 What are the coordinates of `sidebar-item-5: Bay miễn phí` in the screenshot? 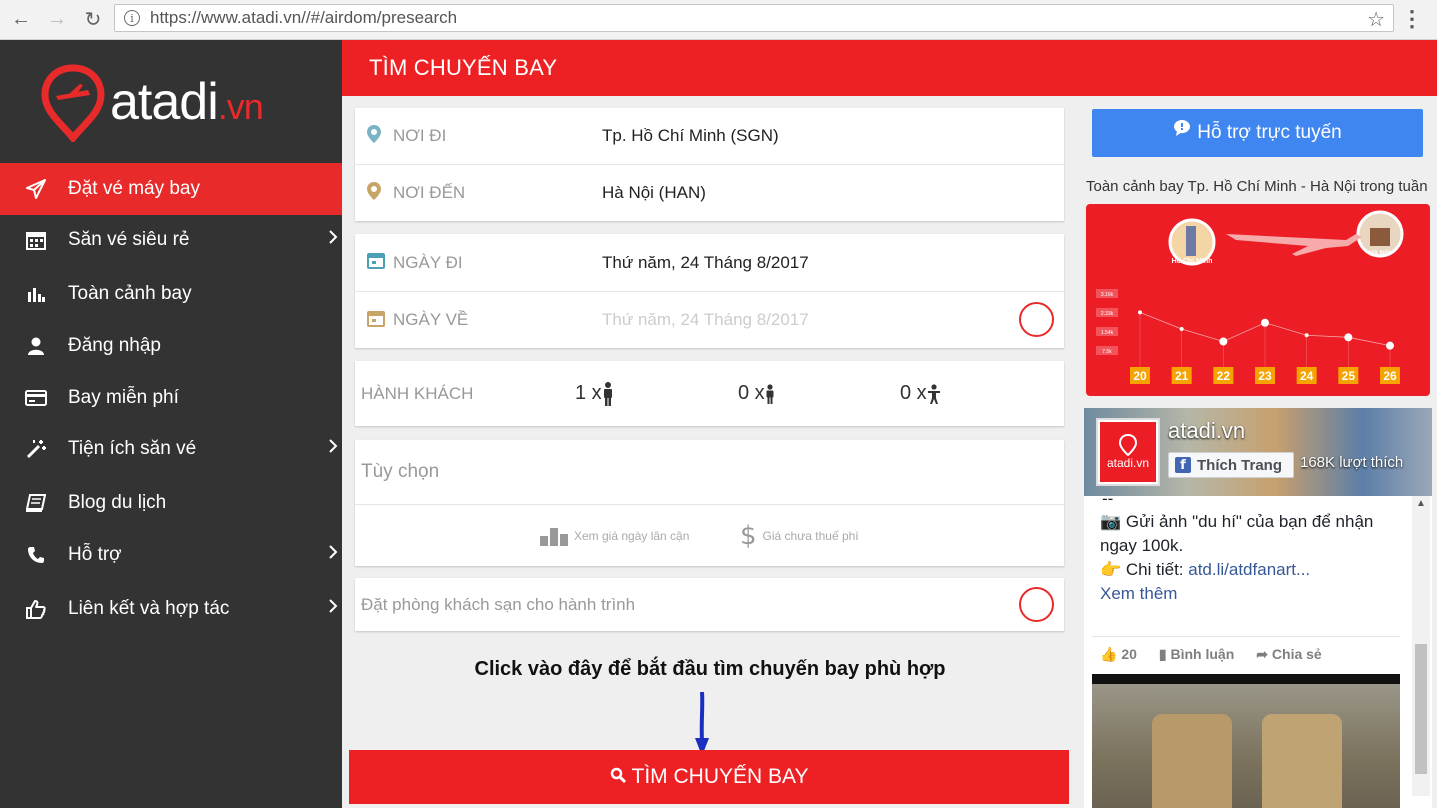 It's located at (171, 398).